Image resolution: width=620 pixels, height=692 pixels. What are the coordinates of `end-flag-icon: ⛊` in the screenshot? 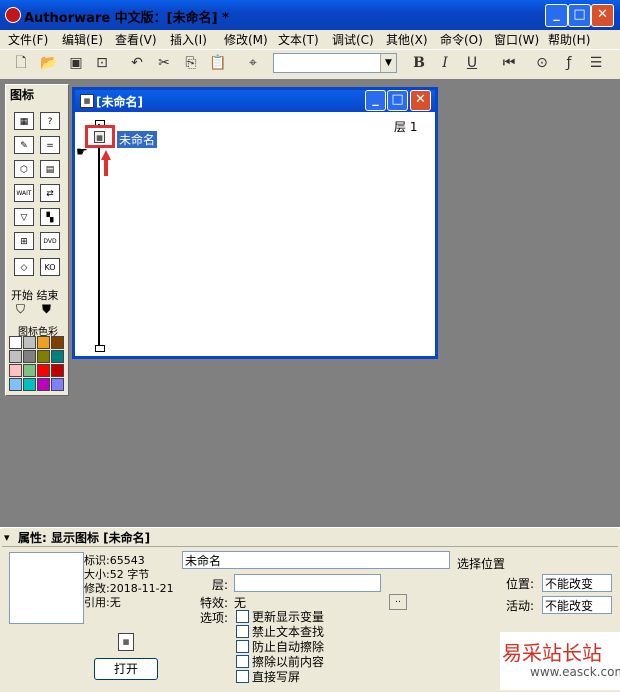 It's located at (46, 309).